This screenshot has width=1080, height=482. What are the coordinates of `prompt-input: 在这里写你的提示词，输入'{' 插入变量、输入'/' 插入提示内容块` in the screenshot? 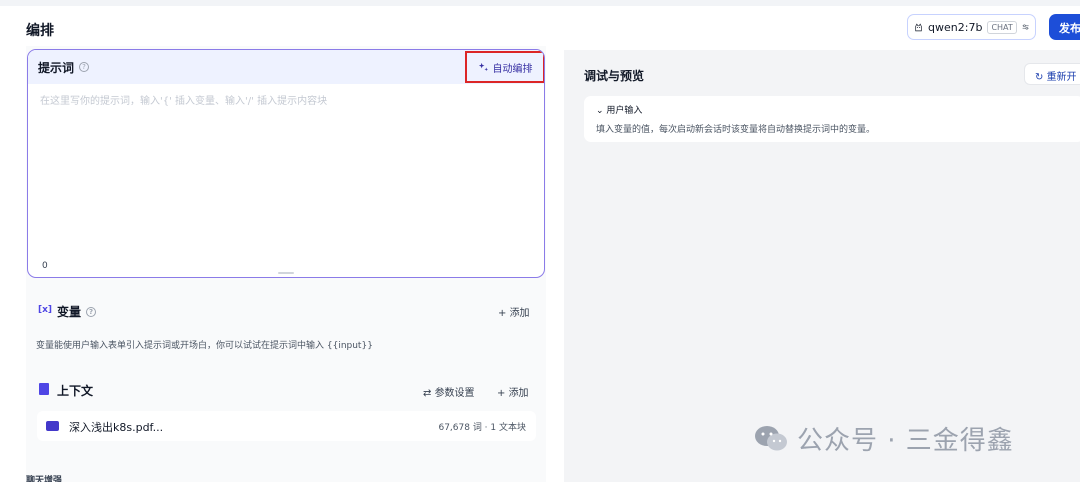 It's located at (183, 99).